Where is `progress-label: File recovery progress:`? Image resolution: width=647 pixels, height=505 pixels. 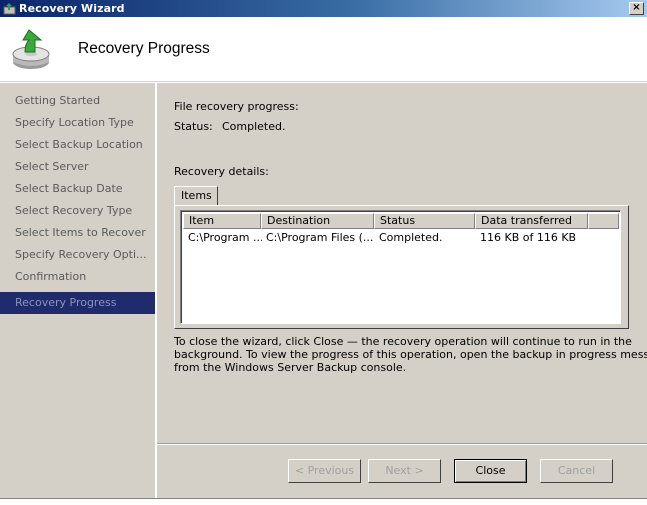 progress-label: File recovery progress: is located at coordinates (236, 106).